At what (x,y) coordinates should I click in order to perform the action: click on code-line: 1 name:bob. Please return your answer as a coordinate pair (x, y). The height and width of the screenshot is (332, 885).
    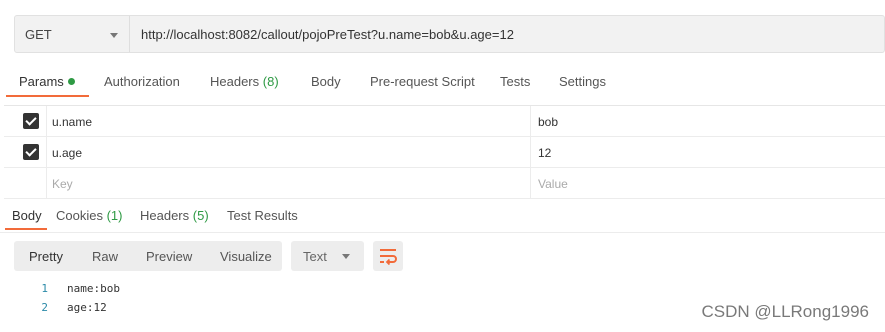
    Looking at the image, I should click on (300, 291).